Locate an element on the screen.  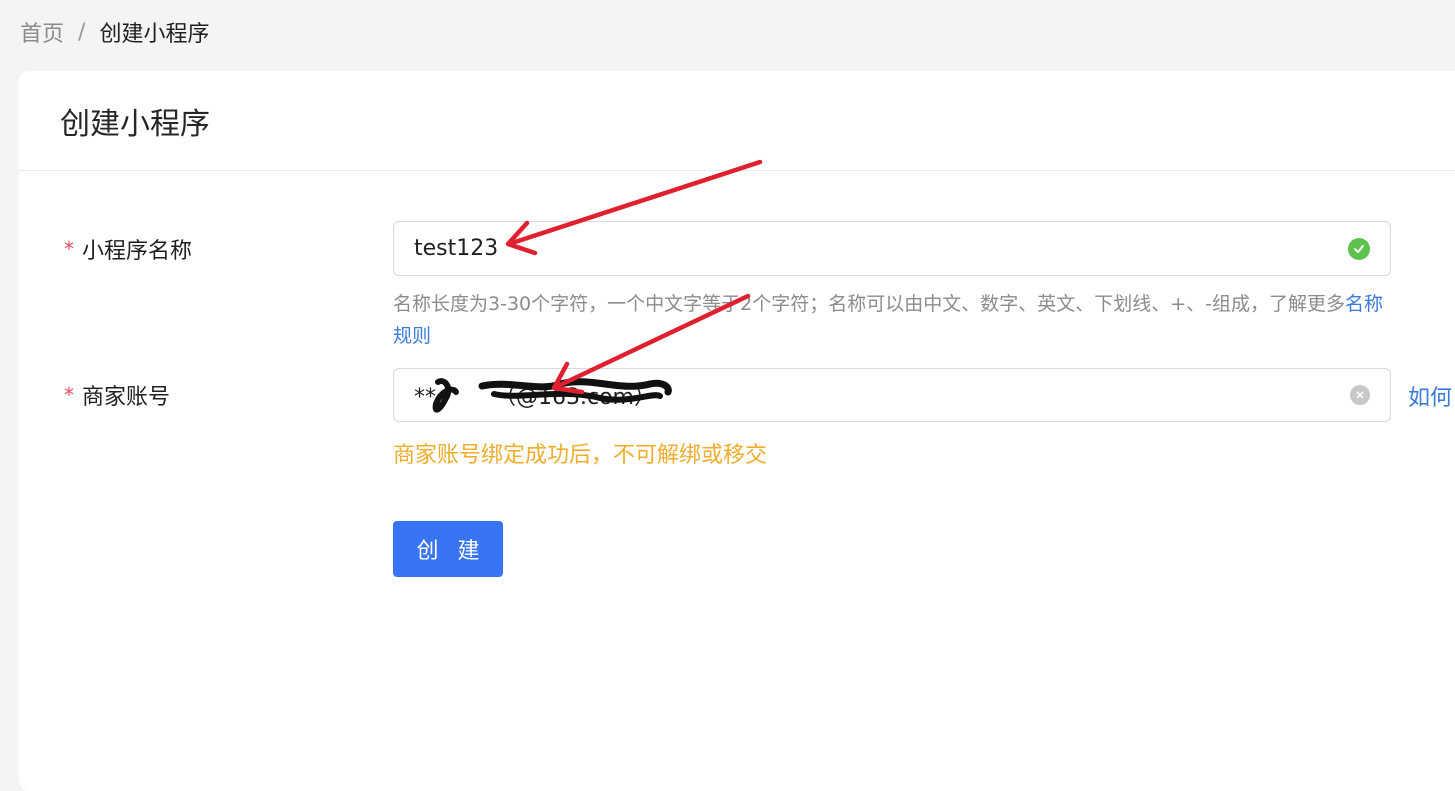
breadcrumb: 首页 / 创建小程序 is located at coordinates (114, 32).